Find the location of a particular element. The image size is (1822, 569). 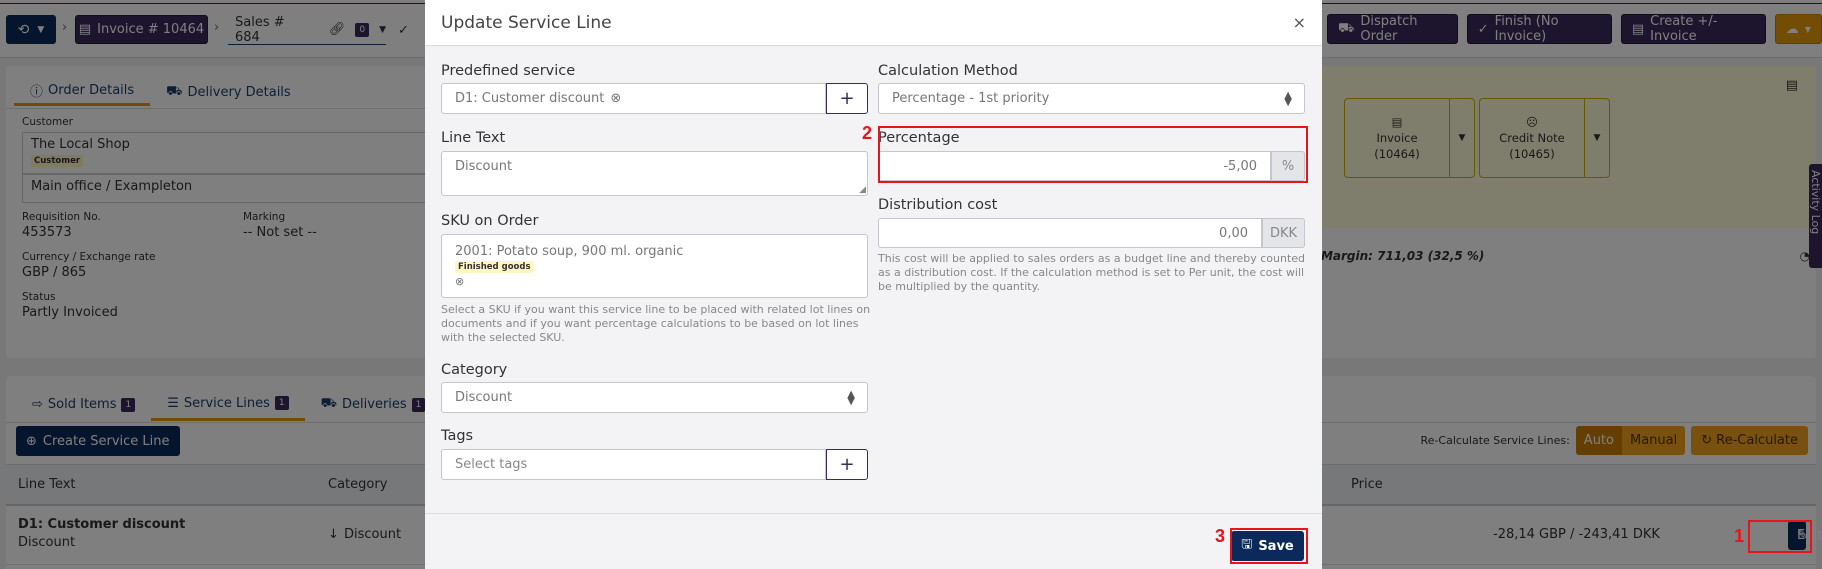

modal-title: Update Service Line is located at coordinates (526, 22).